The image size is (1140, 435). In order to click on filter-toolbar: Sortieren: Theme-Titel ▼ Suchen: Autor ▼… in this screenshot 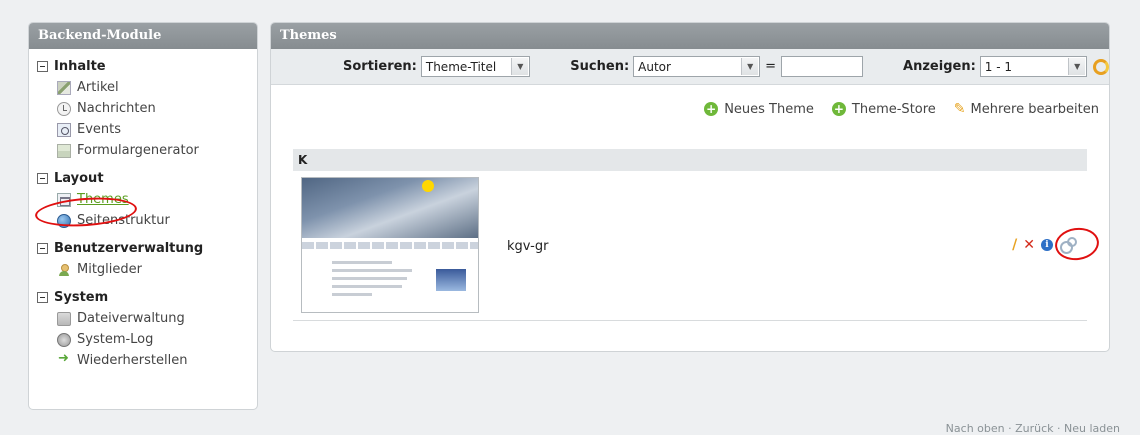, I will do `click(690, 67)`.